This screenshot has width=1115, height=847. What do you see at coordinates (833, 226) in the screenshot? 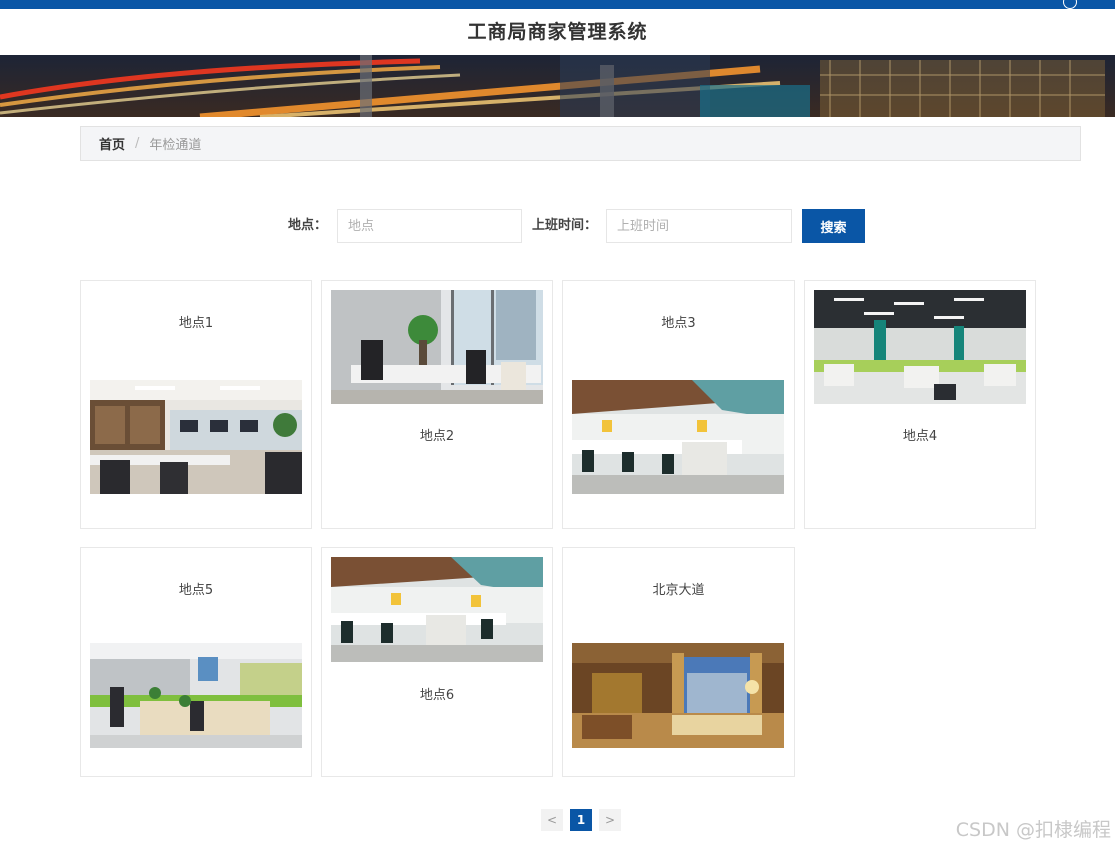
I see `search-button: 搜索` at bounding box center [833, 226].